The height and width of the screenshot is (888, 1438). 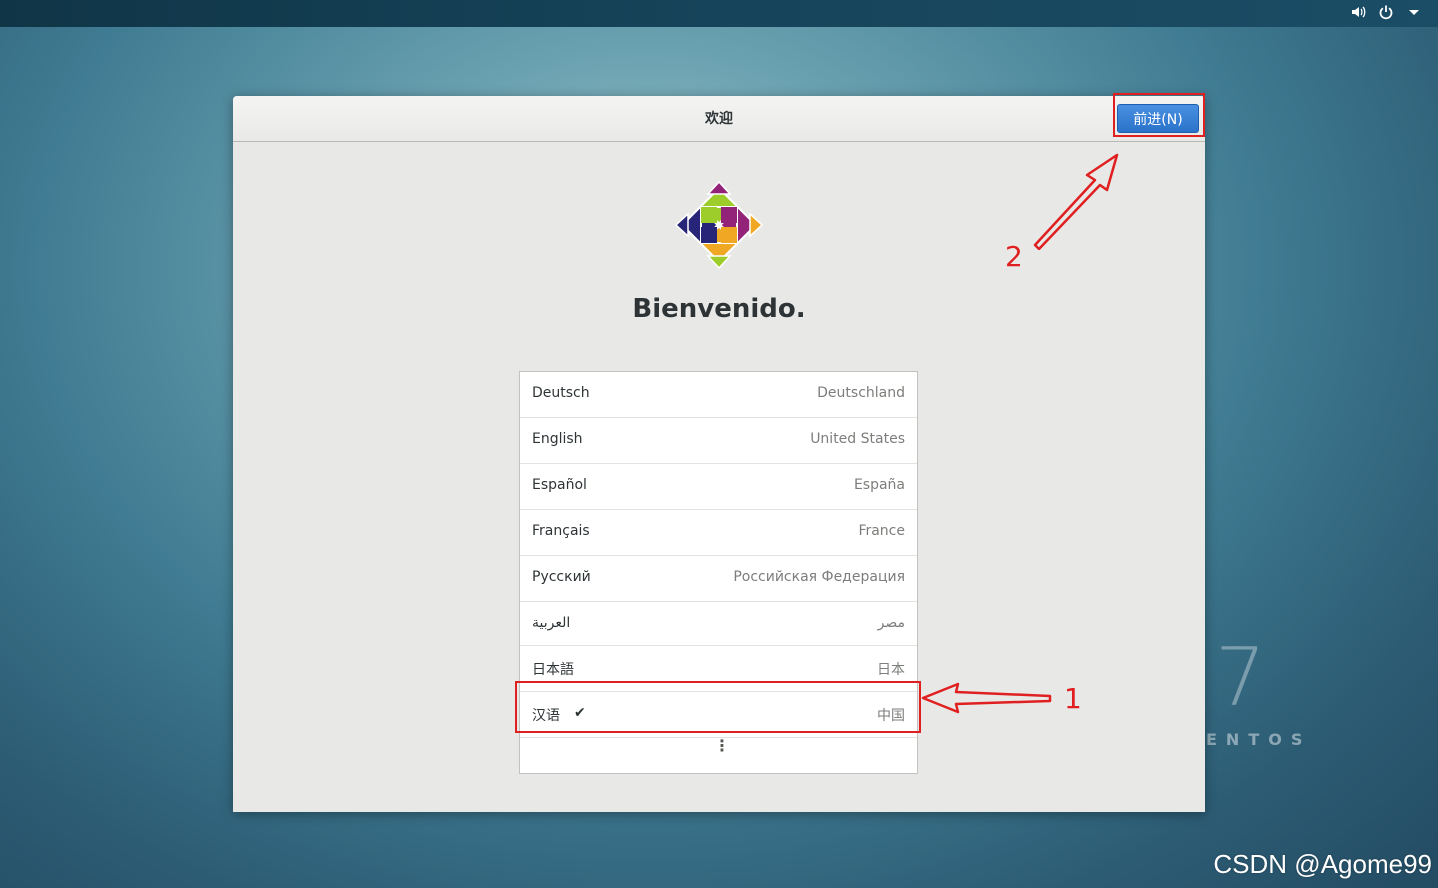 I want to click on annotation-arrow-1-icon, so click(x=986, y=698).